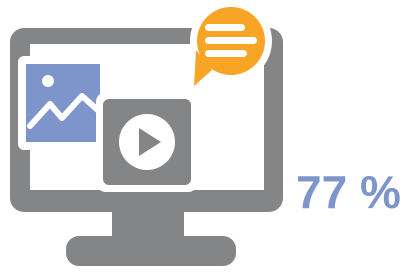 This screenshot has height=279, width=417. I want to click on video-play-icon, so click(147, 142).